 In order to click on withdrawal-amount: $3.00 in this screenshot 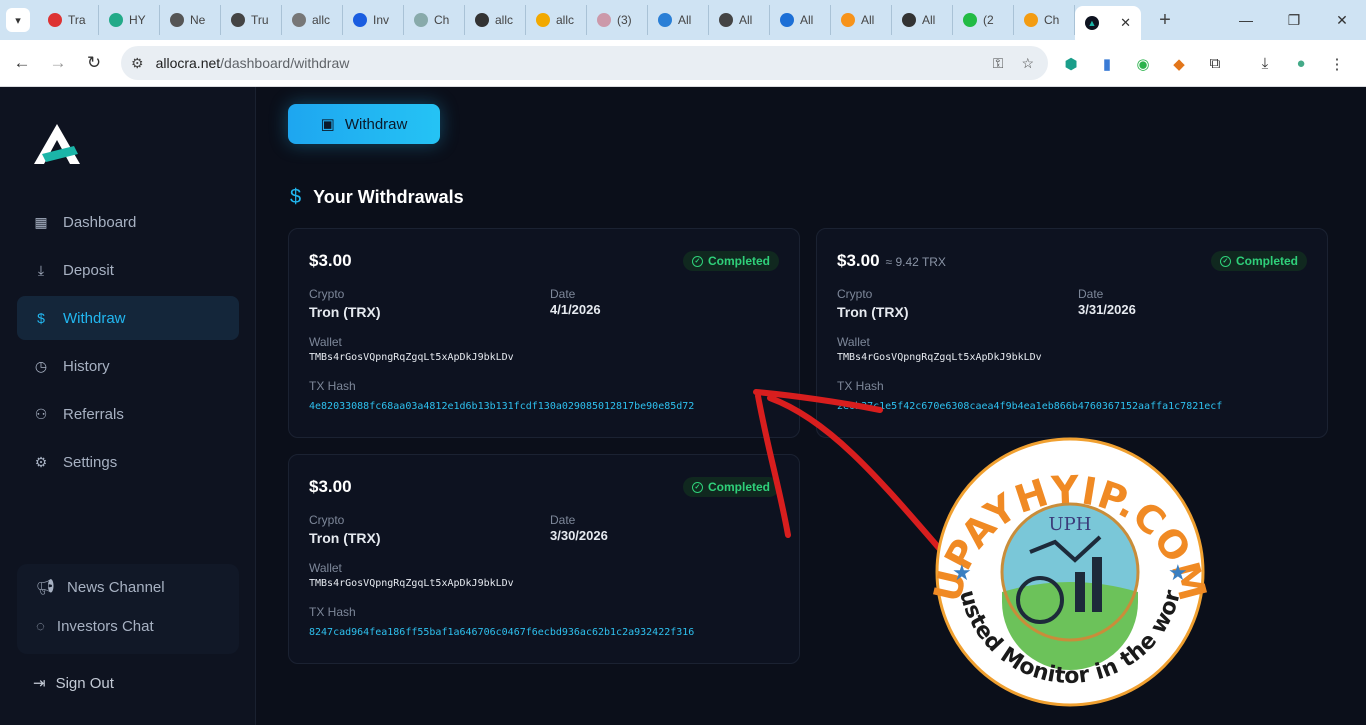, I will do `click(330, 260)`.